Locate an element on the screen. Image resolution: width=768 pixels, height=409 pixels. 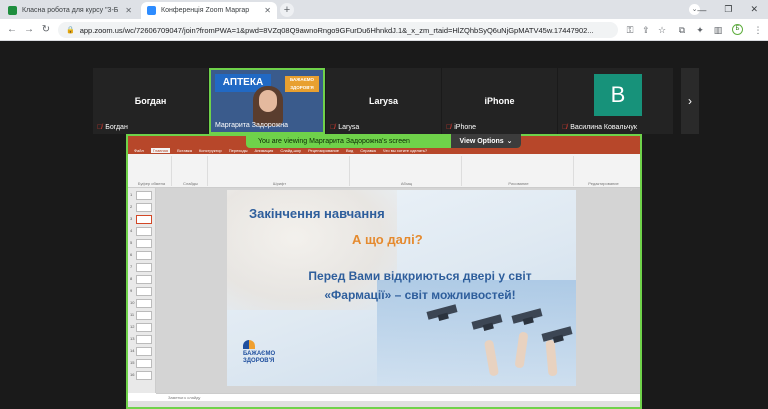
participant-label: Василина Ковальчук is located at coordinates (603, 127).